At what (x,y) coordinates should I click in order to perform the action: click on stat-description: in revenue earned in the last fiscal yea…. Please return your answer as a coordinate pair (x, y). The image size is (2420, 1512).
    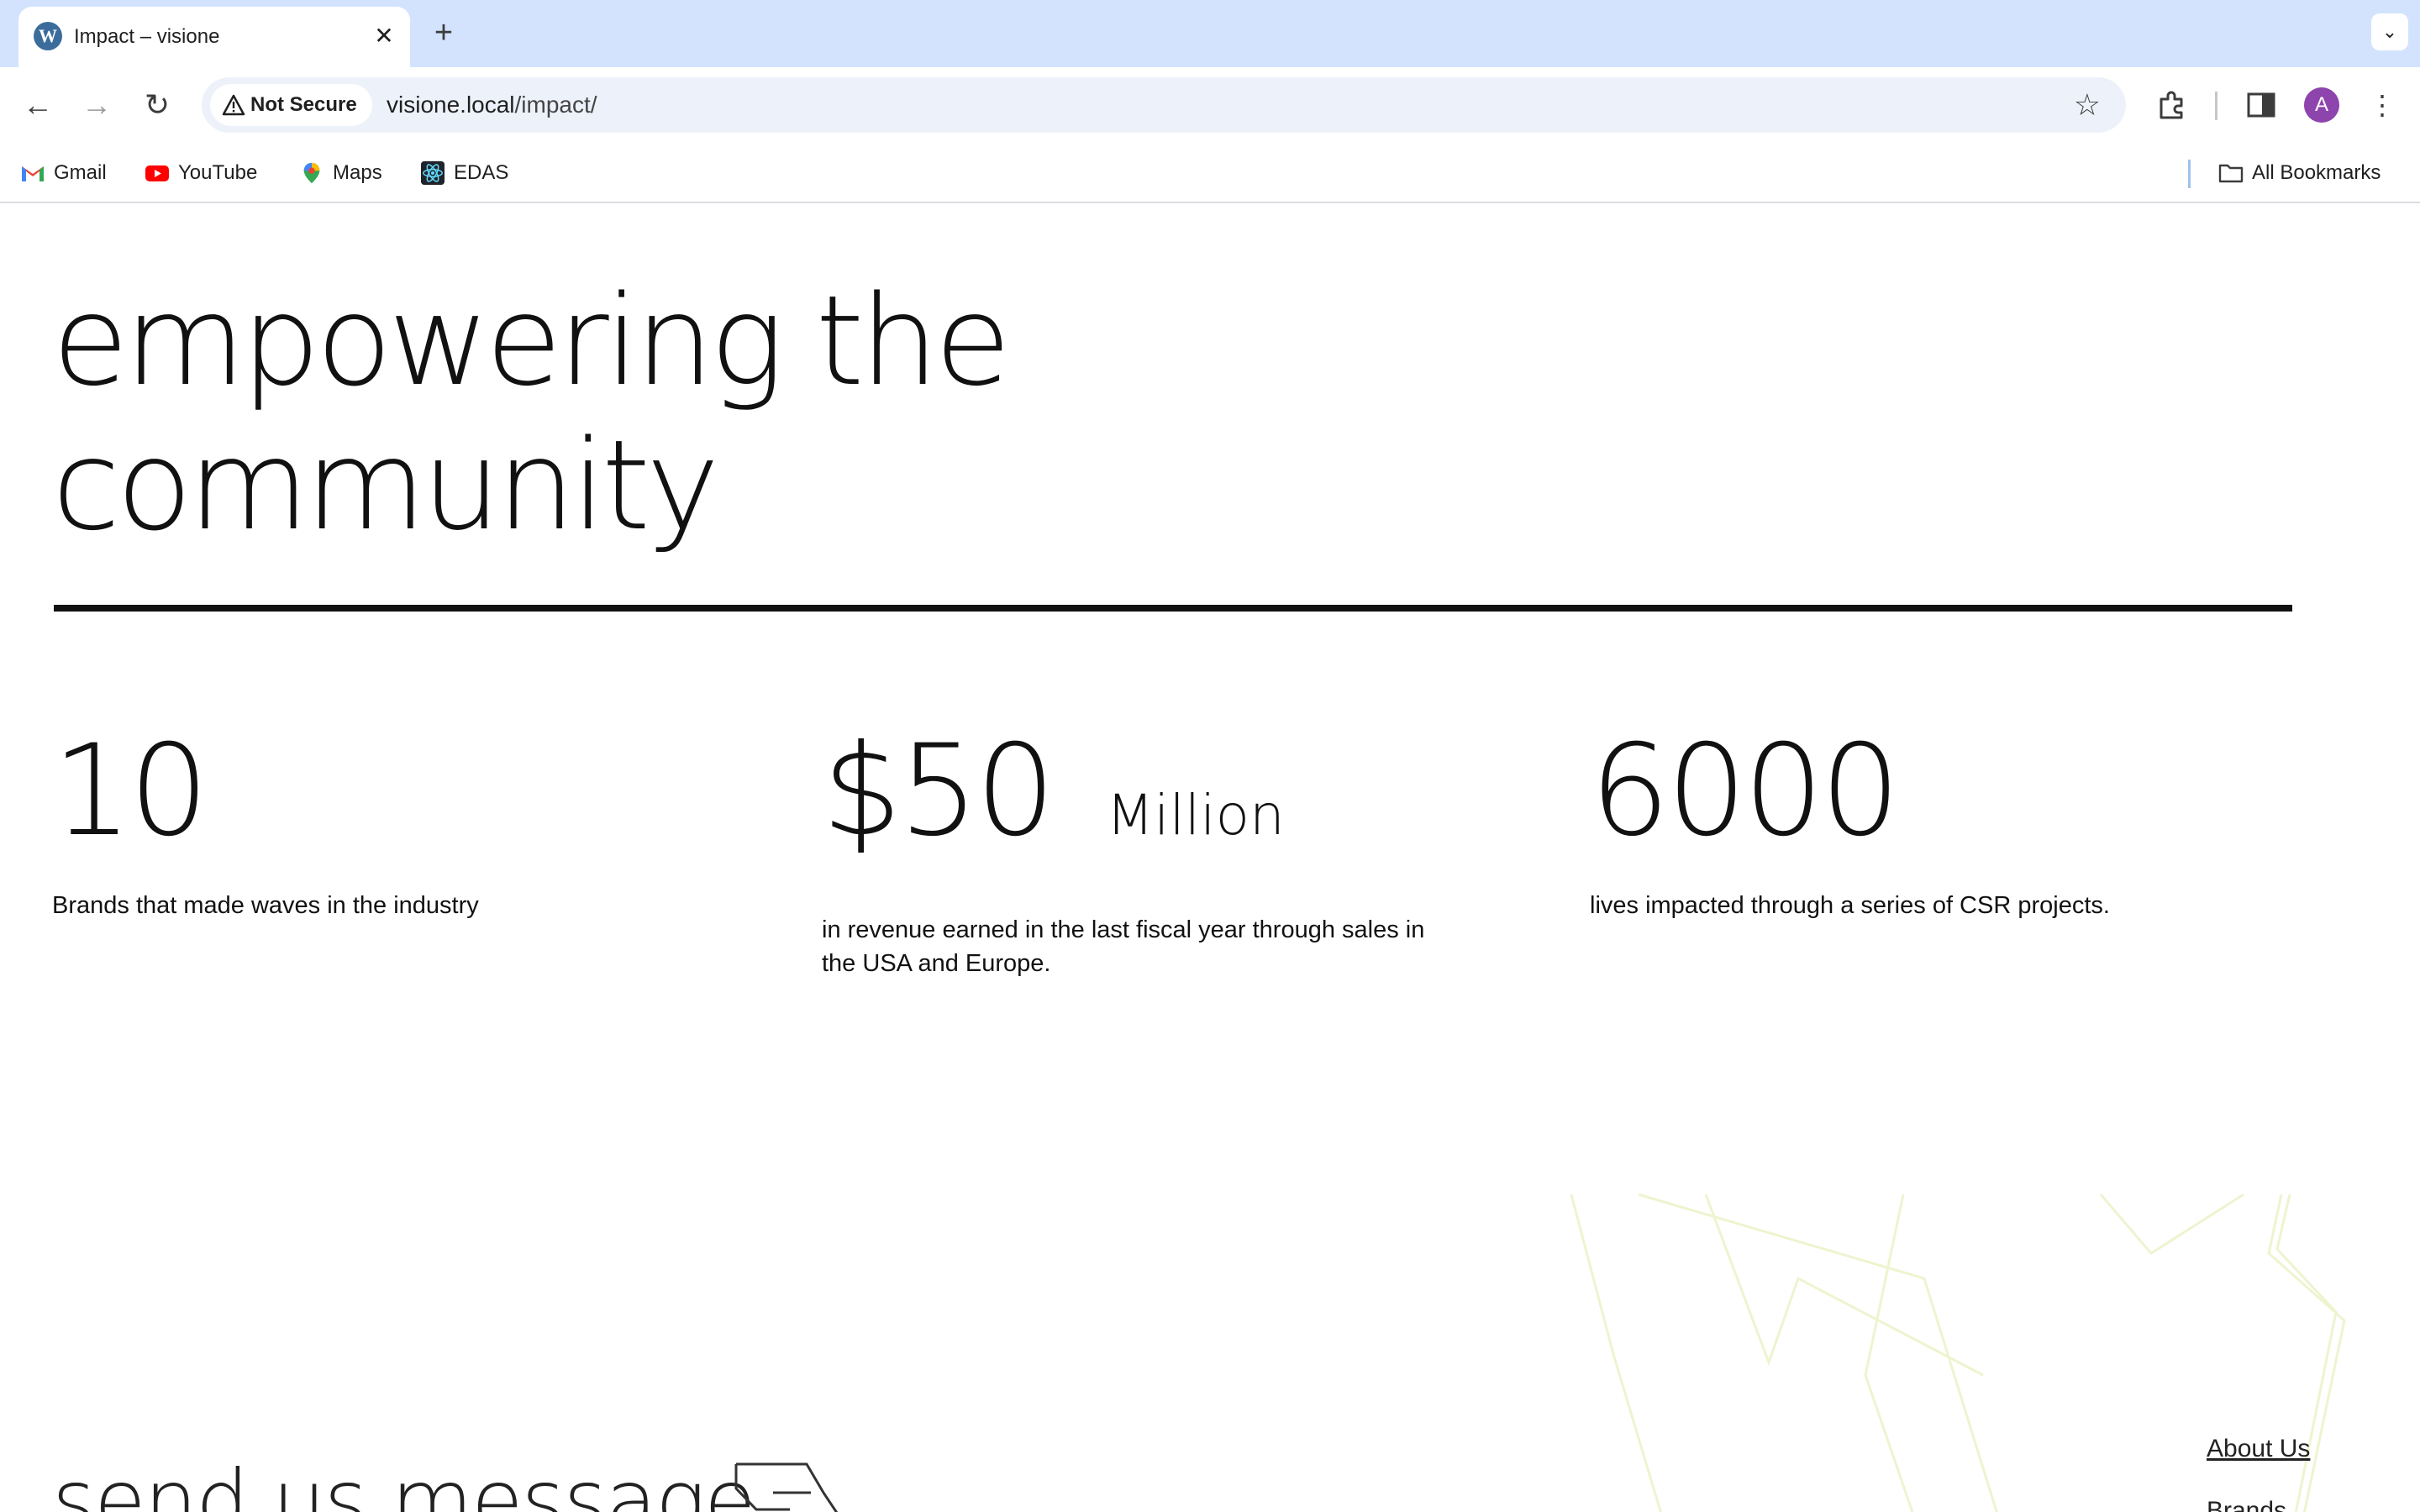
    Looking at the image, I should click on (1123, 946).